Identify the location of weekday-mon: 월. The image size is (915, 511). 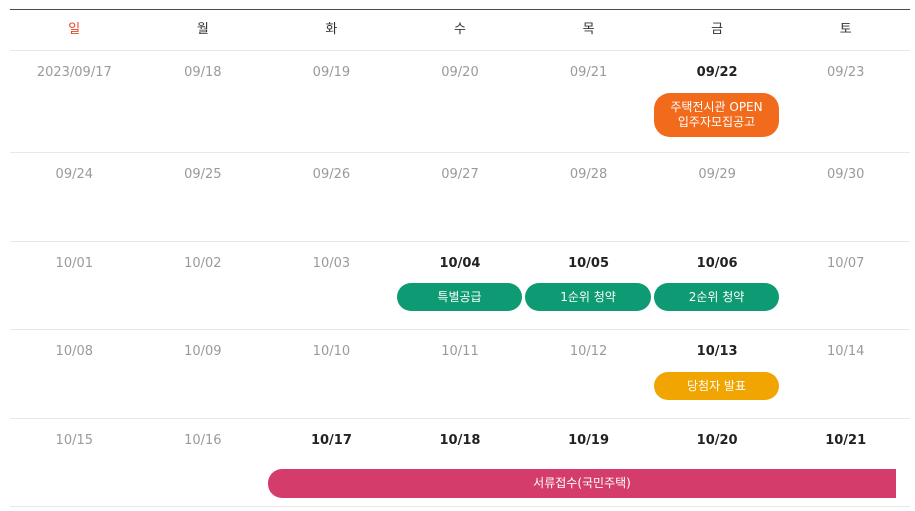
(202, 29).